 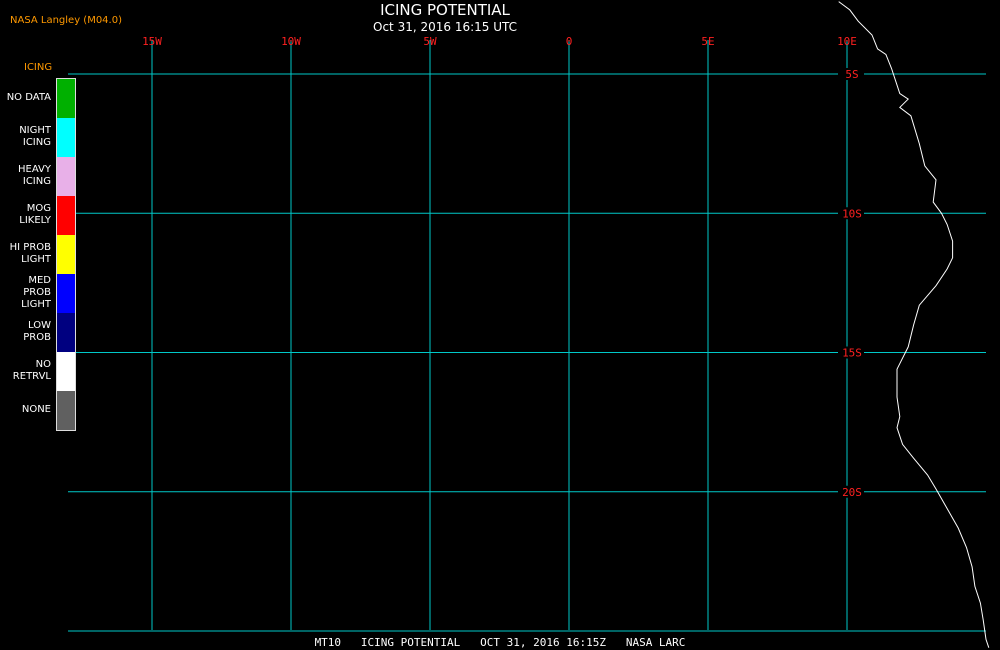 I want to click on meridian-label: 10E, so click(x=847, y=41).